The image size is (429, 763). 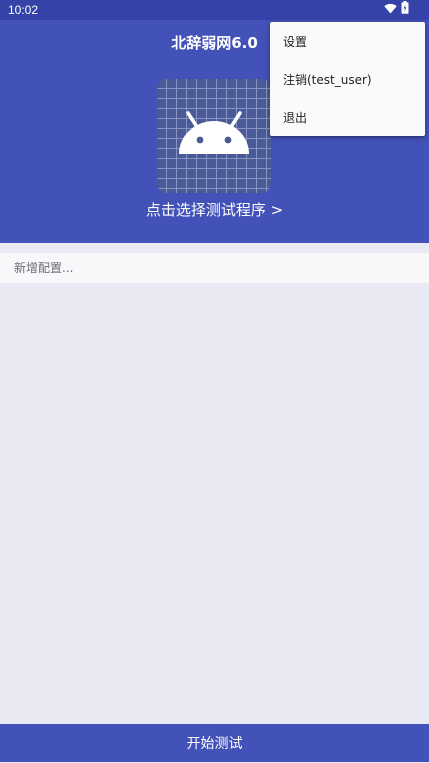 What do you see at coordinates (390, 10) in the screenshot?
I see `wifi-icon` at bounding box center [390, 10].